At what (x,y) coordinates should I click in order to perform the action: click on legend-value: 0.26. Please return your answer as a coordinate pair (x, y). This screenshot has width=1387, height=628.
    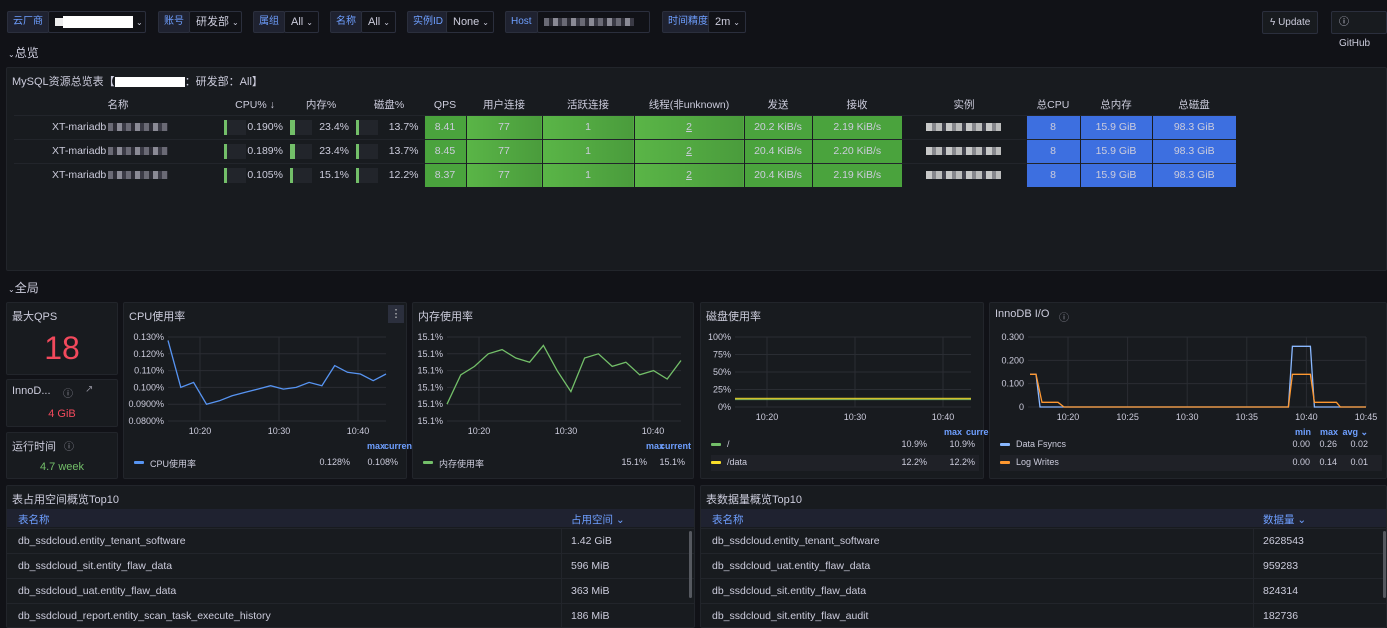
    Looking at the image, I should click on (1328, 444).